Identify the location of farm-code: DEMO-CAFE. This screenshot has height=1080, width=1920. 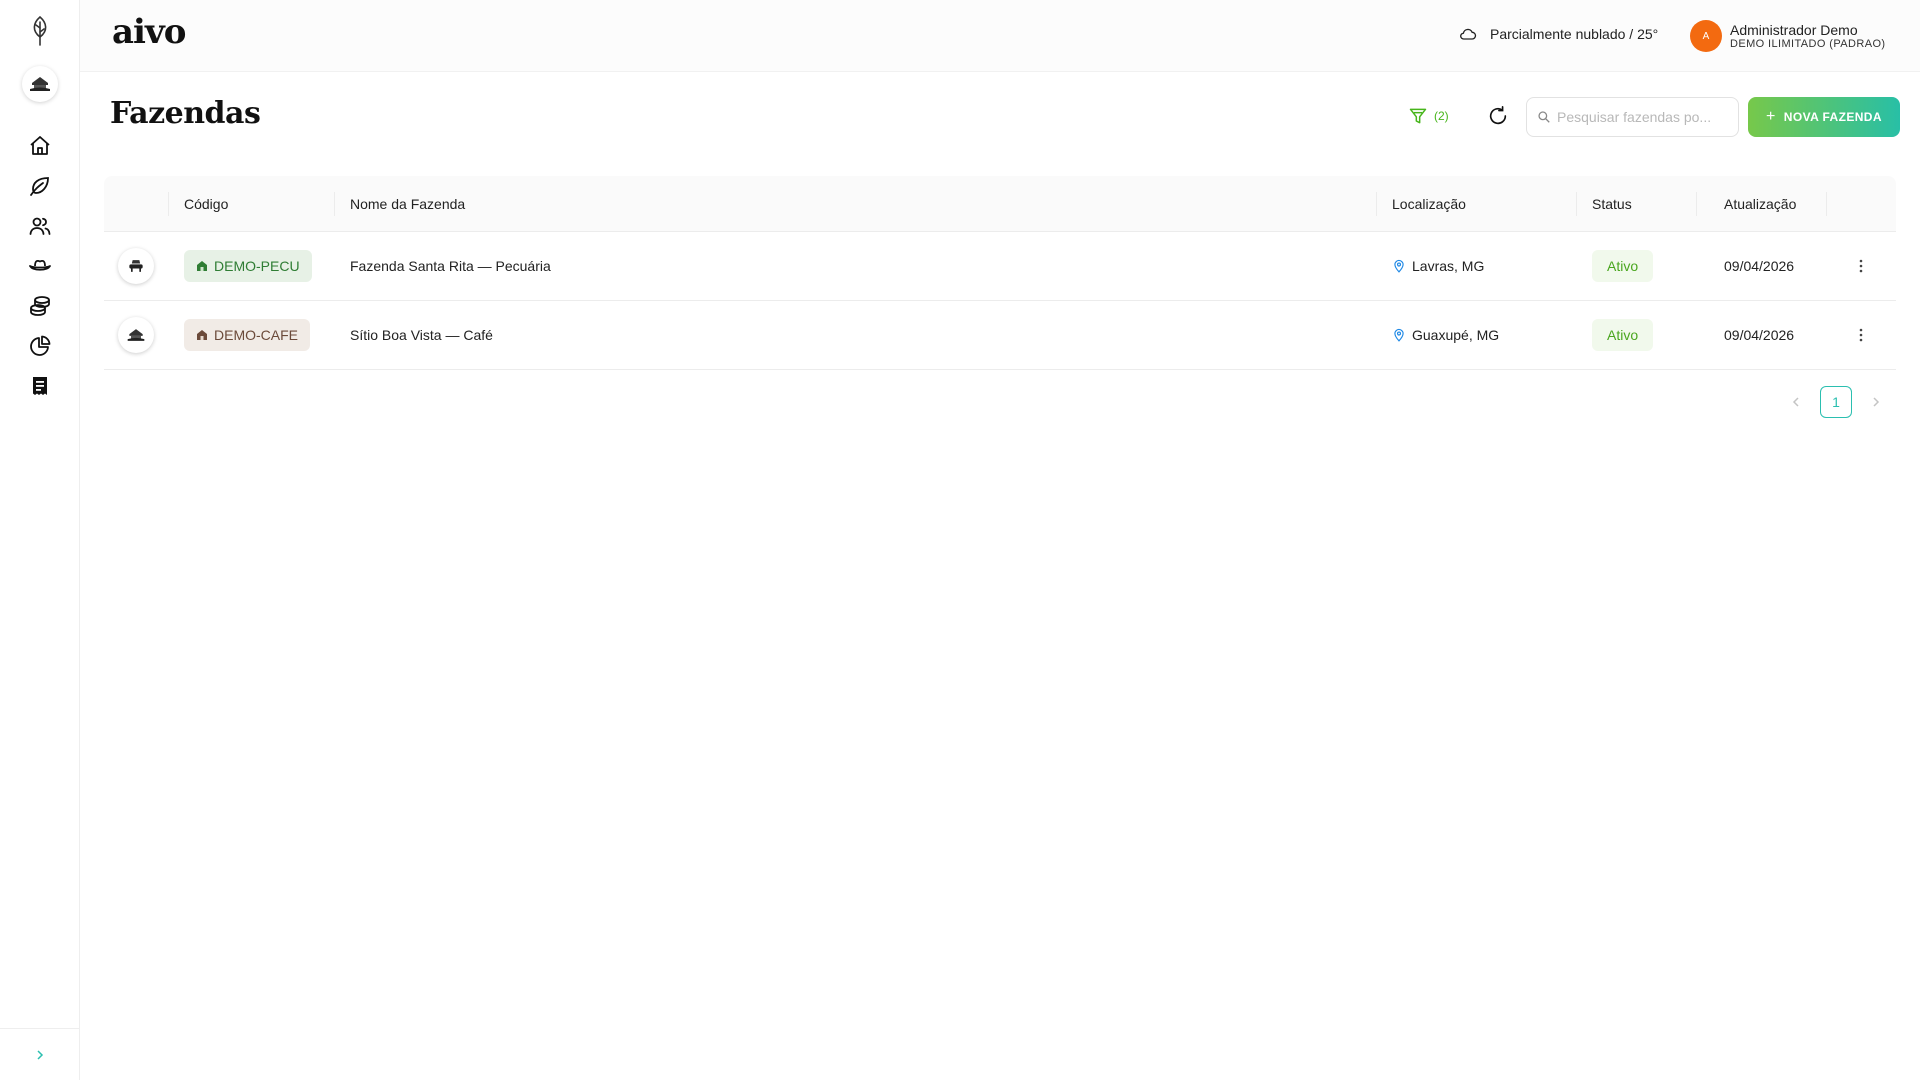
(256, 335).